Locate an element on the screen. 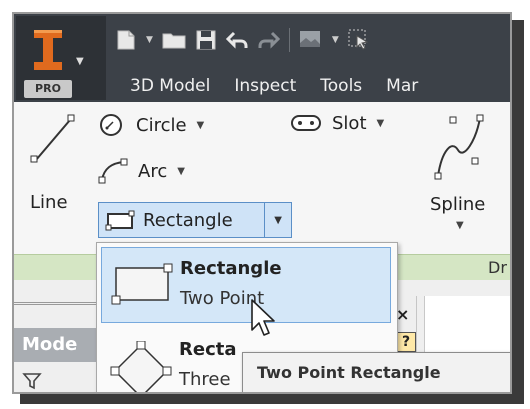 This screenshot has width=530, height=409. panel-grip is located at coordinates (59, 313).